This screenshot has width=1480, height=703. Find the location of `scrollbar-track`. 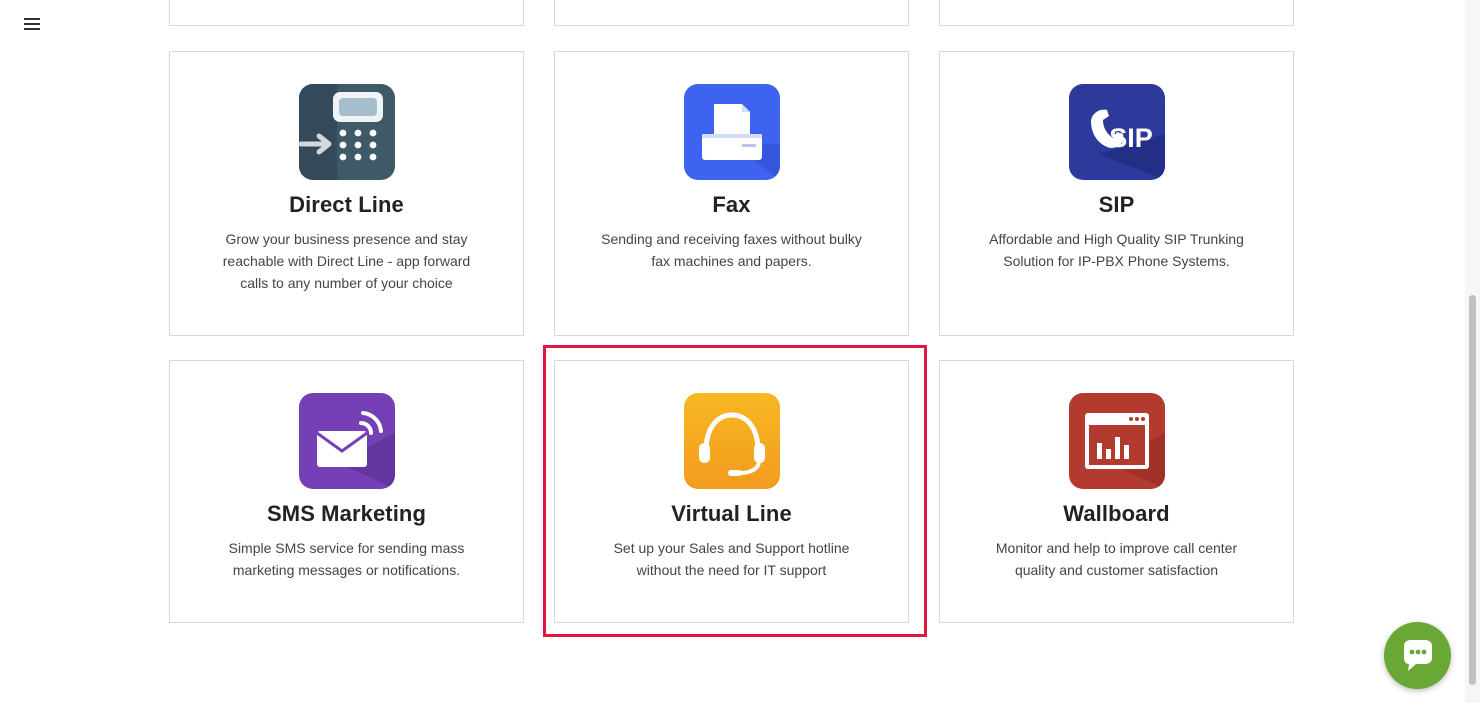

scrollbar-track is located at coordinates (1472, 351).